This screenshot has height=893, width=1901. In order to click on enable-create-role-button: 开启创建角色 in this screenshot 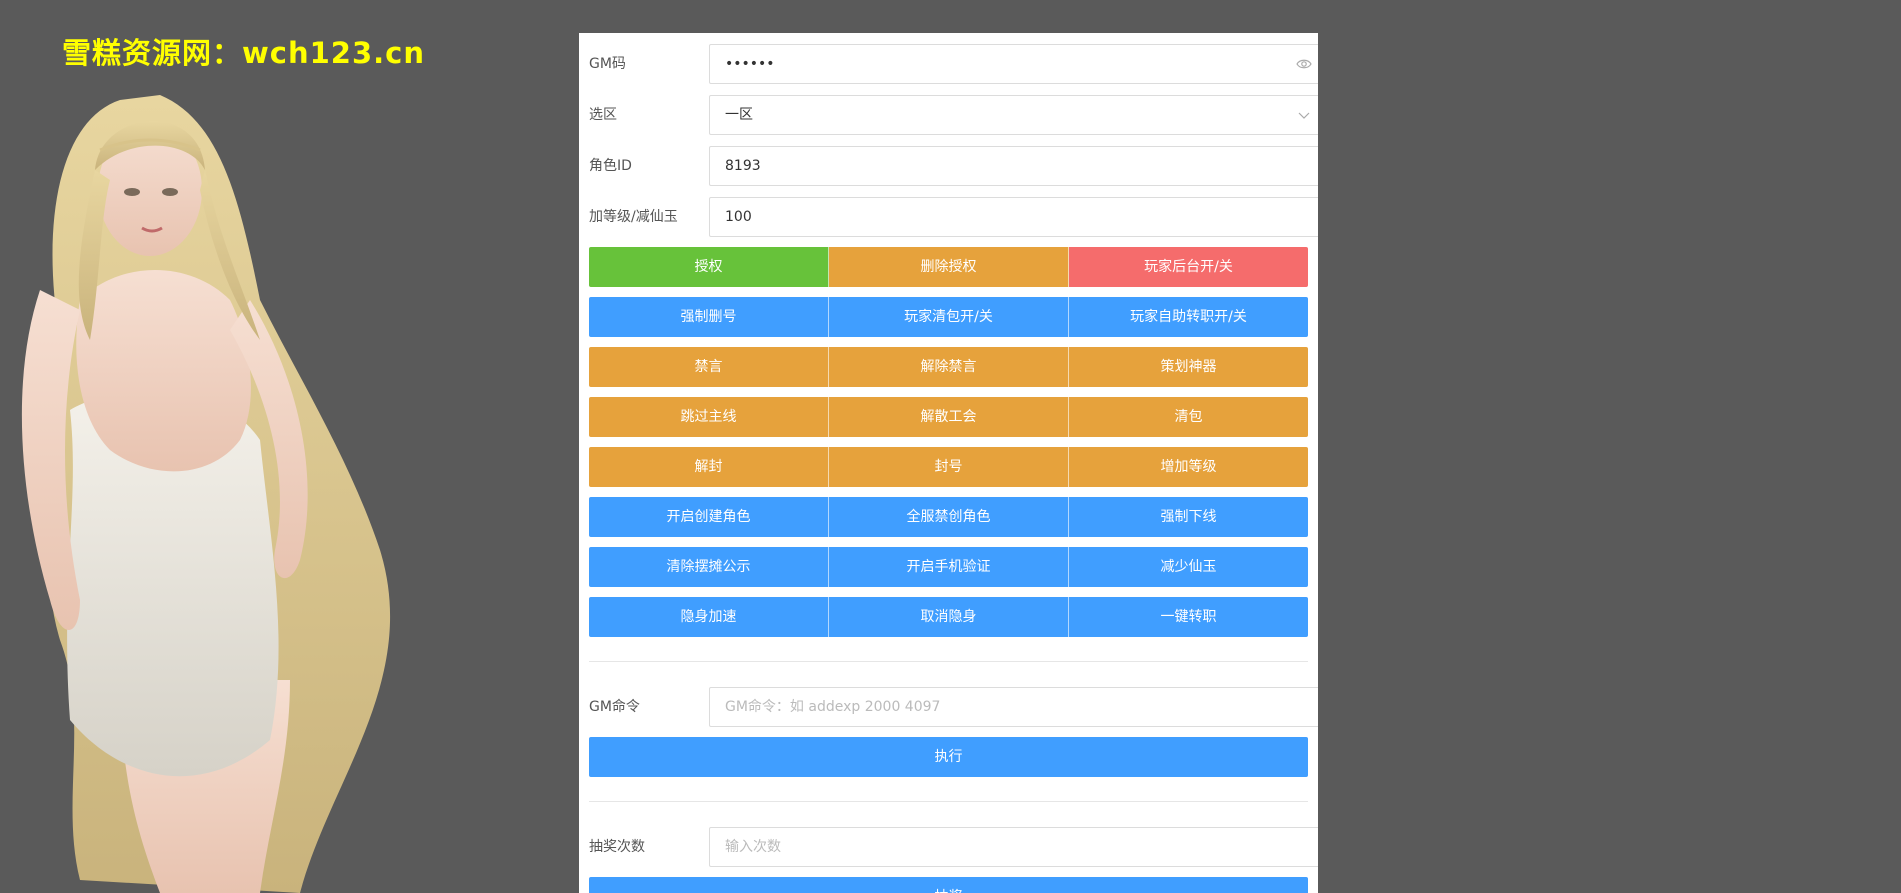, I will do `click(709, 517)`.